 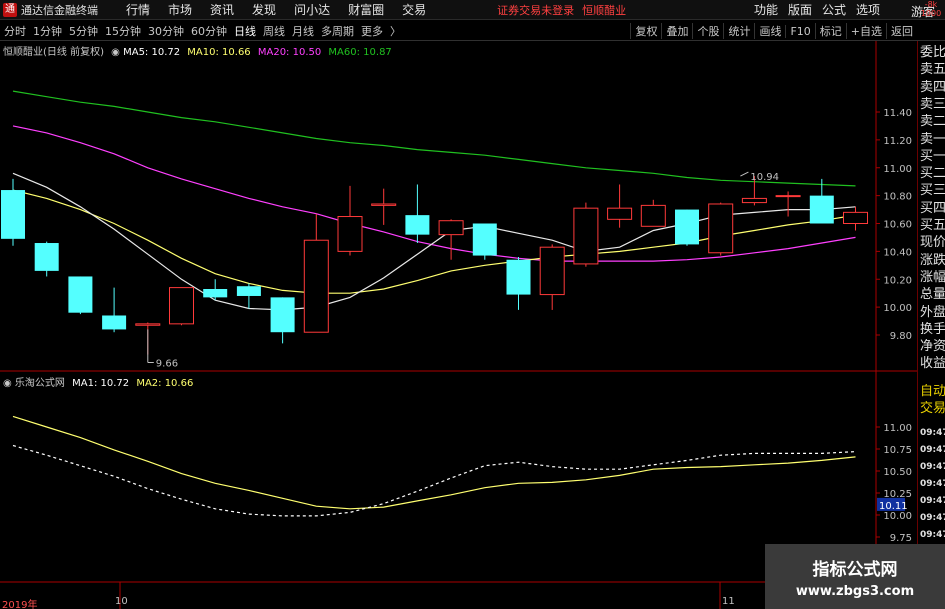 I want to click on info-row-17: 净资, so click(x=932, y=347).